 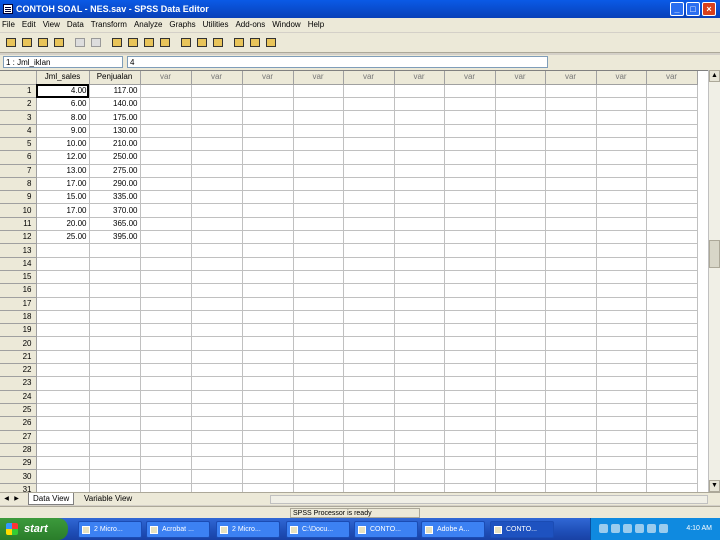 I want to click on grid-cell: 290.00, so click(x=115, y=184).